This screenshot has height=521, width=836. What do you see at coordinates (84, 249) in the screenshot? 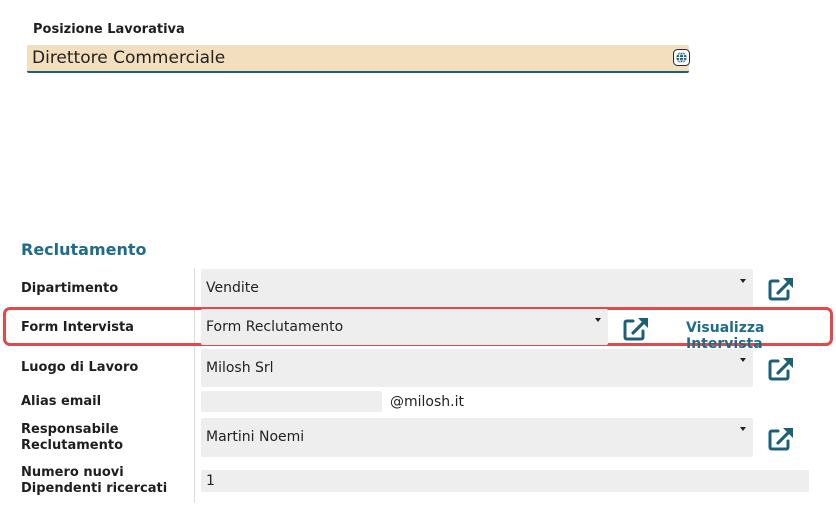
I see `section-title-recruitment: Reclutamento` at bounding box center [84, 249].